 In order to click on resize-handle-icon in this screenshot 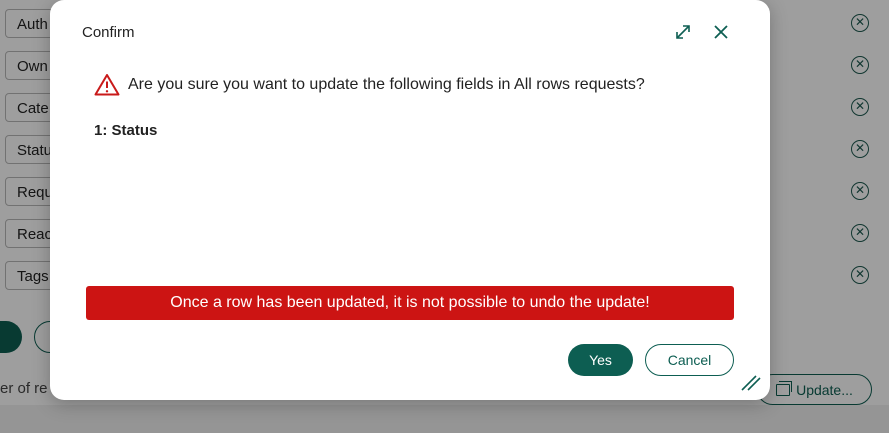, I will do `click(751, 382)`.